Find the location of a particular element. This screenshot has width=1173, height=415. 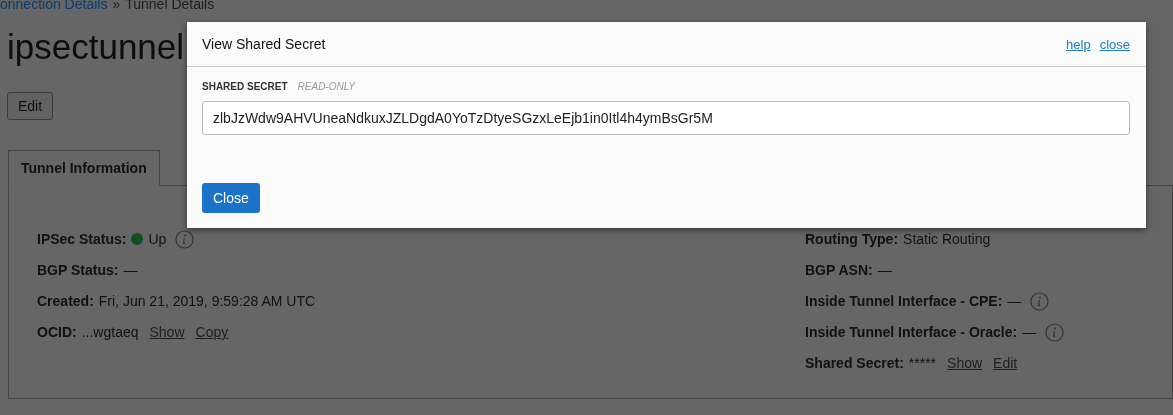

field-note: READ-ONLY is located at coordinates (326, 86).